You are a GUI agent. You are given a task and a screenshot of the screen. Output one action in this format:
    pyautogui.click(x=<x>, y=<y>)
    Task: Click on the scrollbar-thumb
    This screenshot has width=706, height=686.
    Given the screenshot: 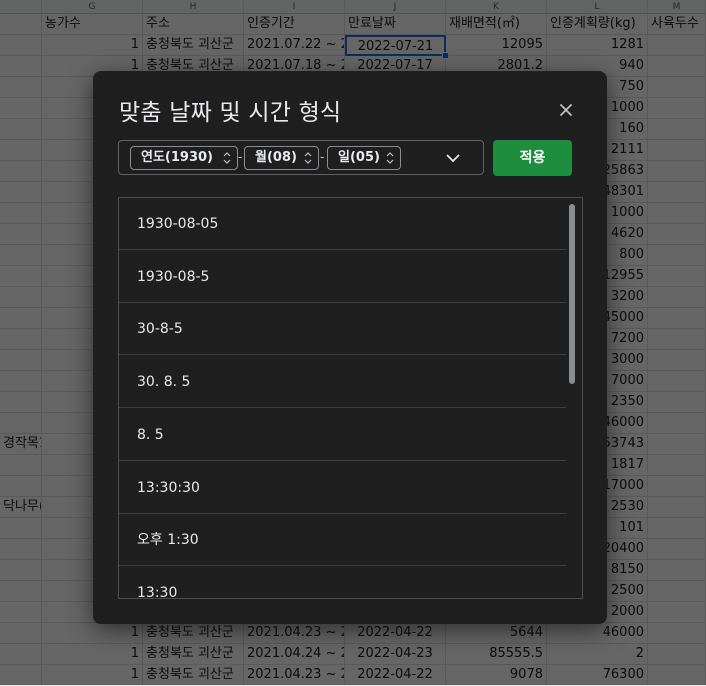 What is the action you would take?
    pyautogui.click(x=572, y=294)
    